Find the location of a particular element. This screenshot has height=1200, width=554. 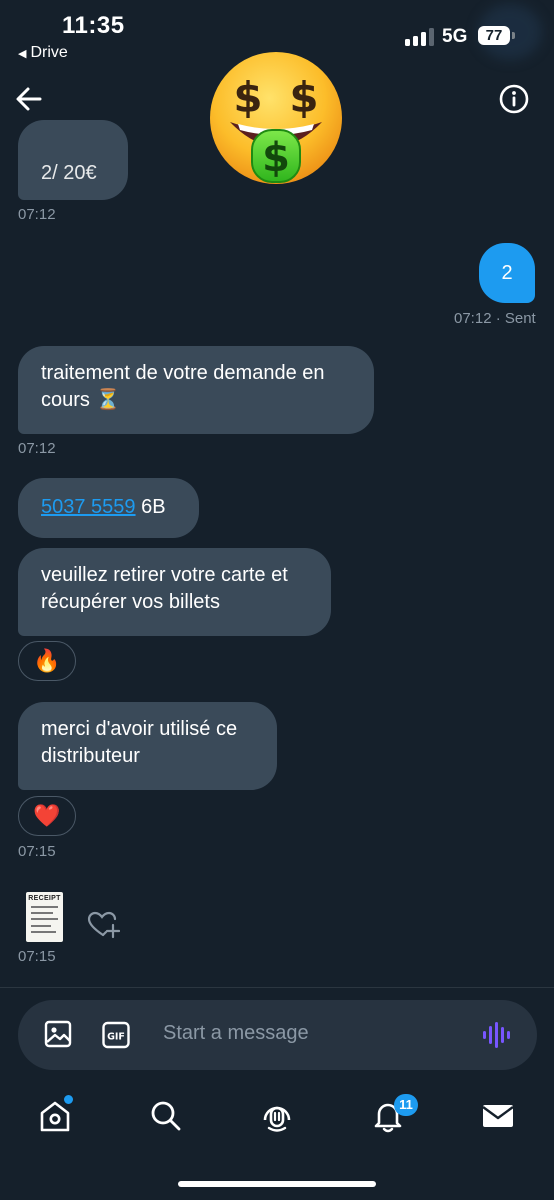

network-type: 5G is located at coordinates (455, 36).